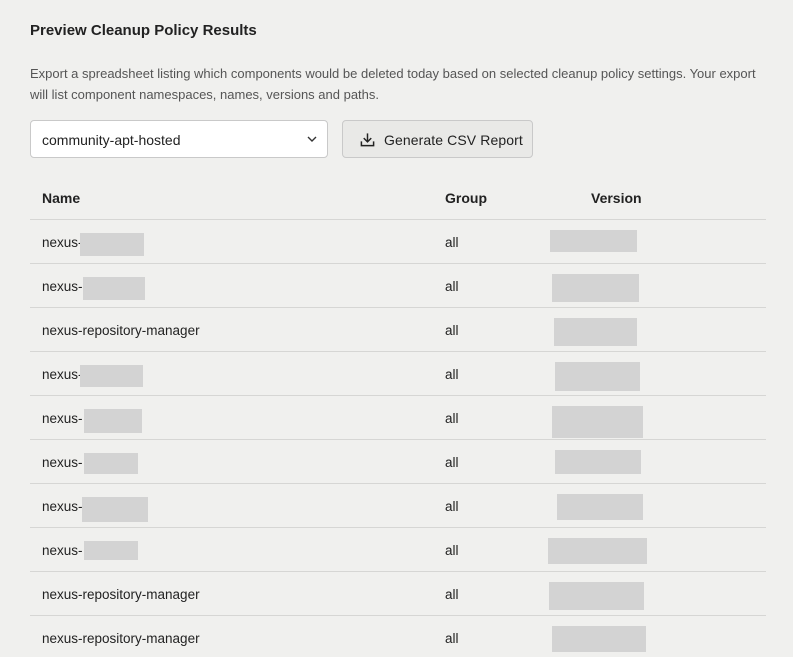  I want to click on generate-csv-report-label: Generate CSV Report, so click(453, 140).